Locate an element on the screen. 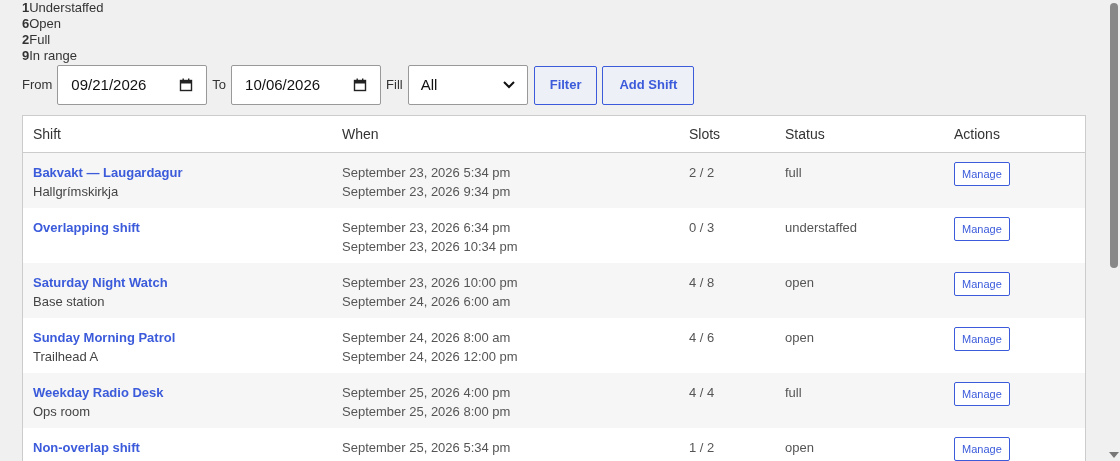 The width and height of the screenshot is (1120, 461). end-time: September 23, 2026 10:34 pm is located at coordinates (430, 247).